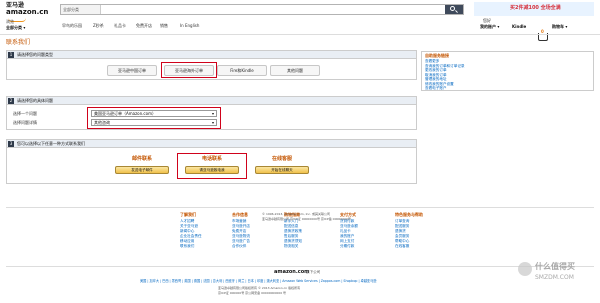  What do you see at coordinates (187, 246) in the screenshot?
I see `footer-link: 联系我们` at bounding box center [187, 246].